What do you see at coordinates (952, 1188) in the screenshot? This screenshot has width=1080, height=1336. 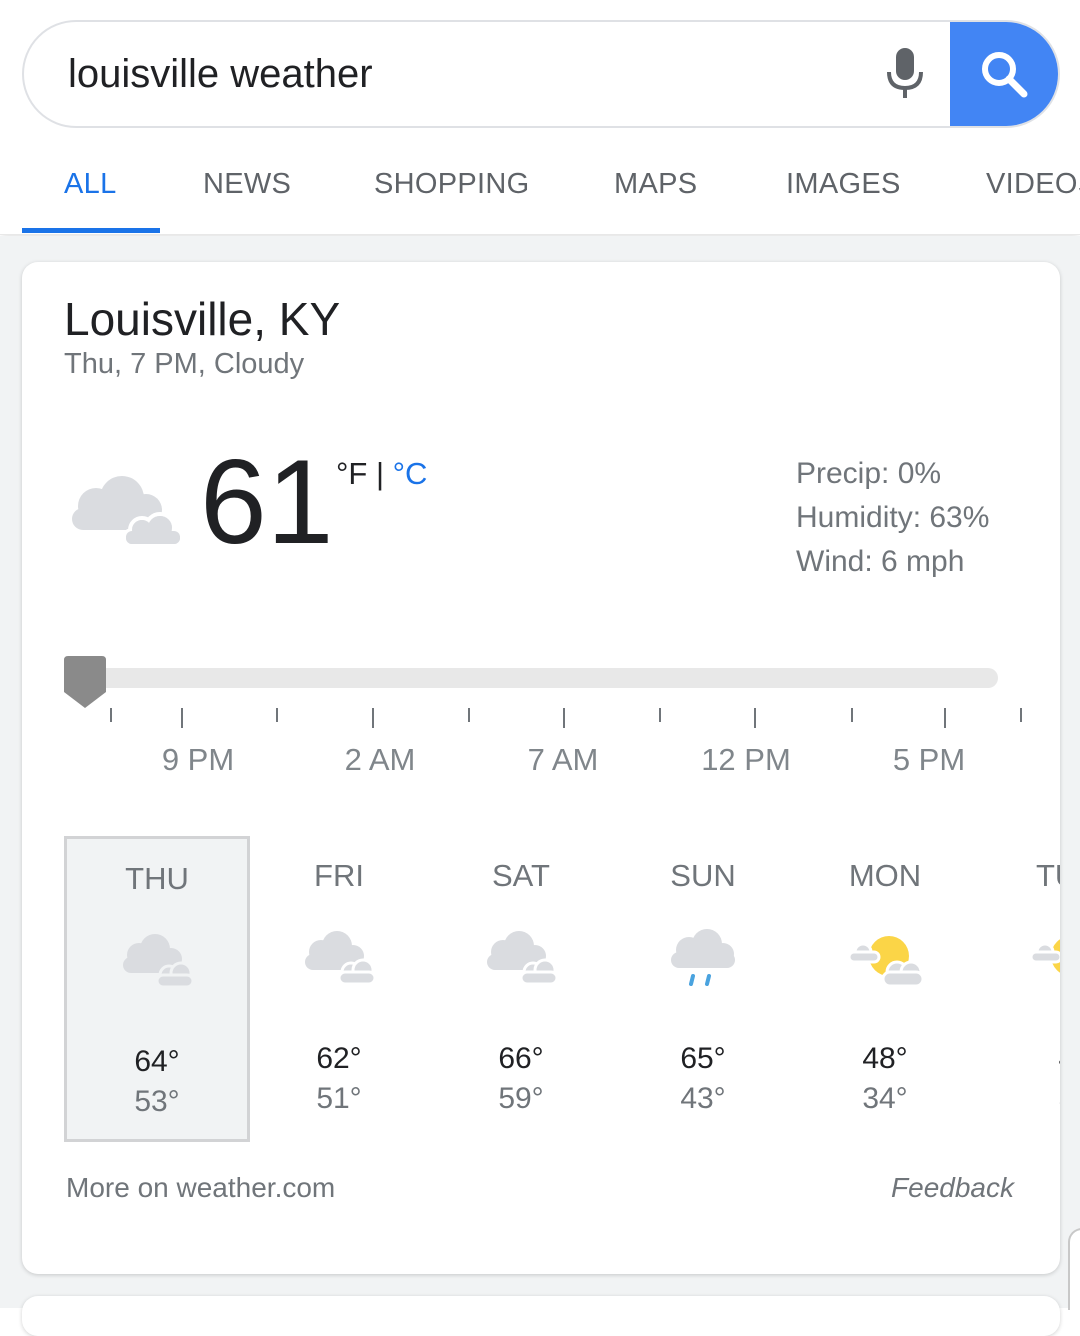 I see `feedback-link: Feedback` at bounding box center [952, 1188].